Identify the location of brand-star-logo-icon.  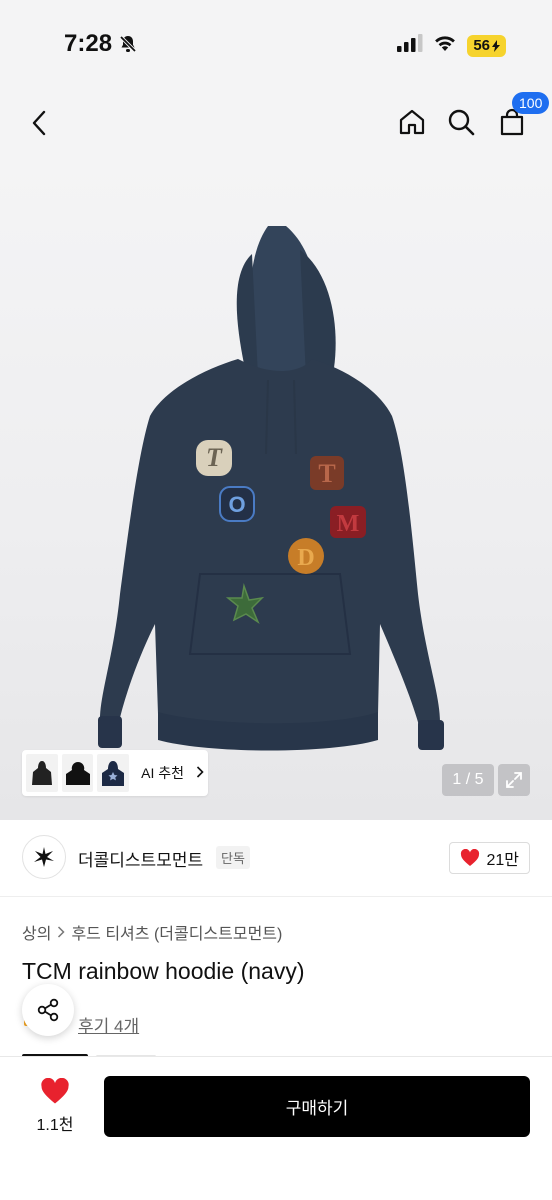
(44, 857).